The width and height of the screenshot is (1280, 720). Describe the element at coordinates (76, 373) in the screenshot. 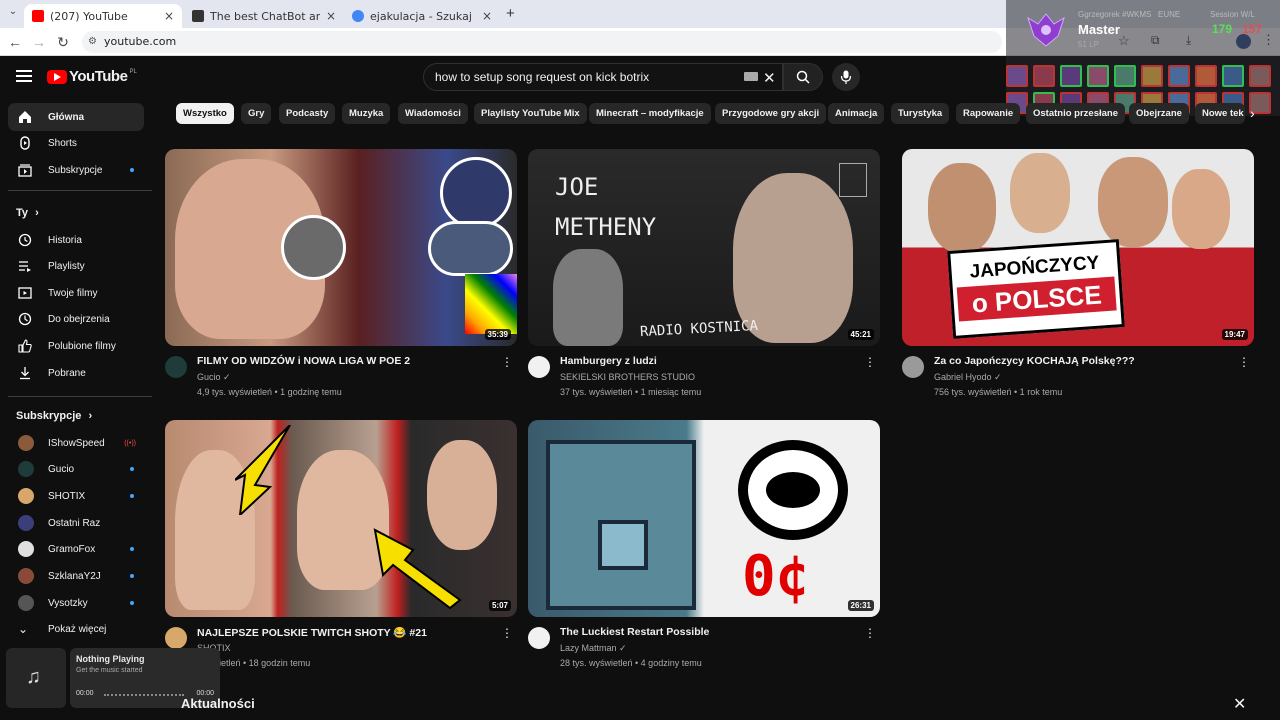

I see `sidebar-item-downloads: Pobrane` at that location.